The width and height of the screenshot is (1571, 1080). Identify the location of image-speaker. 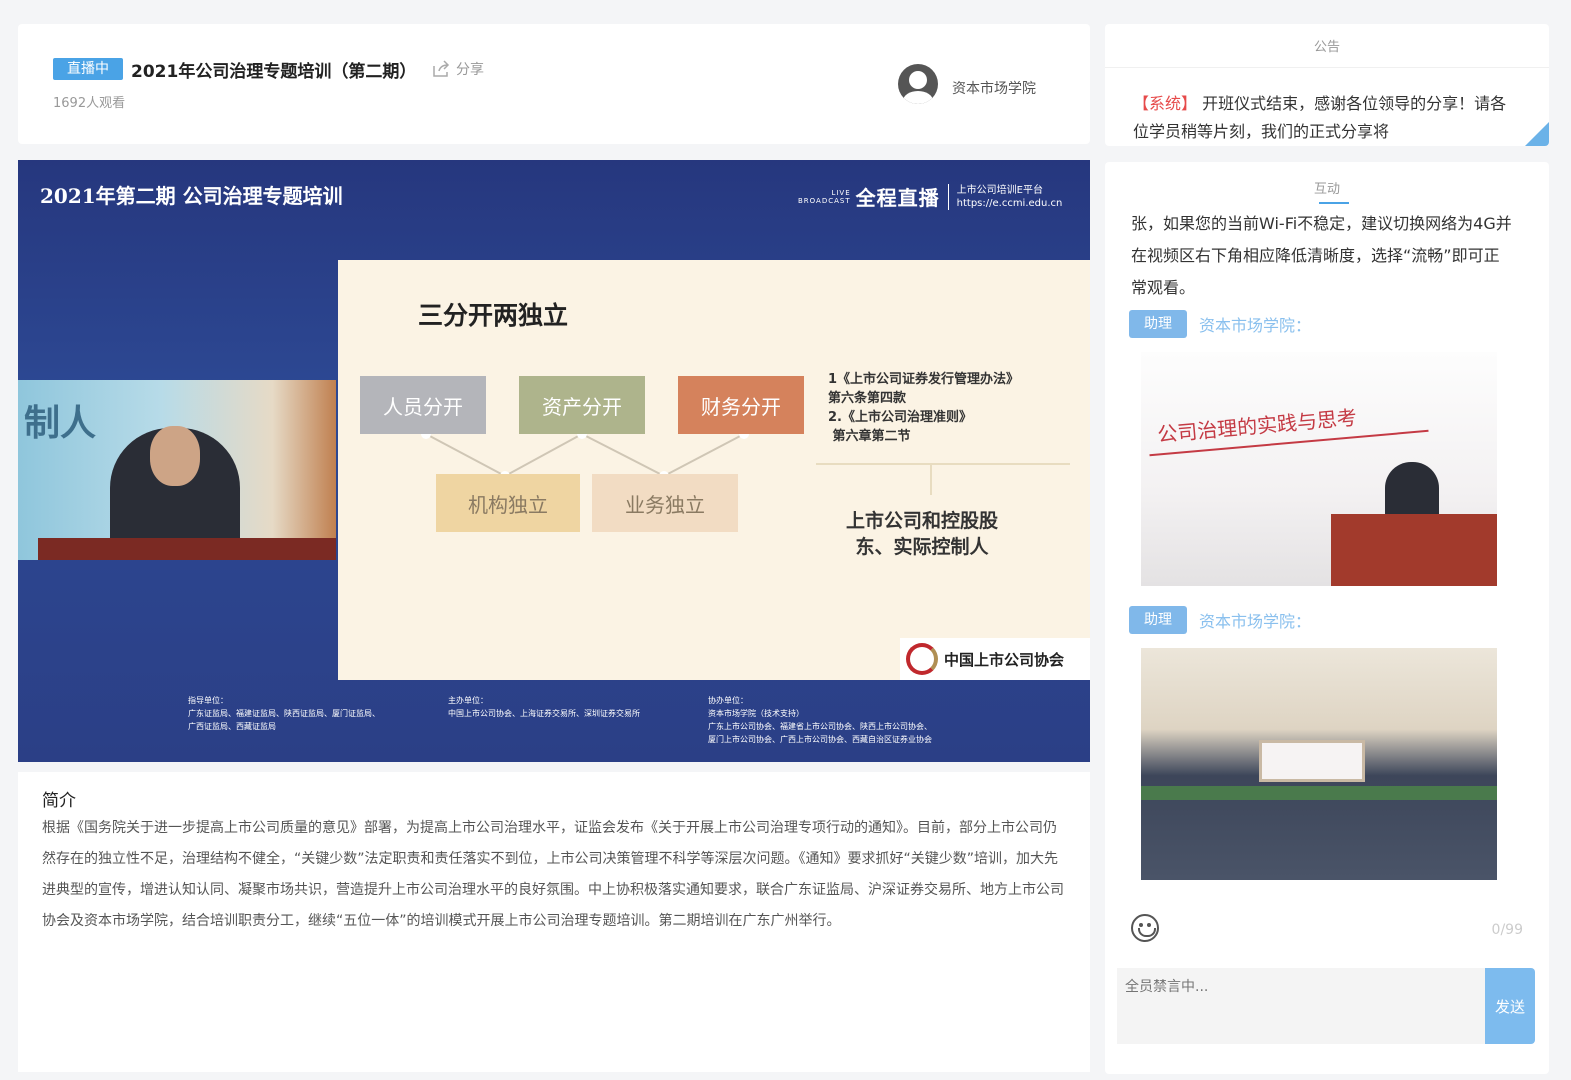
(1412, 490).